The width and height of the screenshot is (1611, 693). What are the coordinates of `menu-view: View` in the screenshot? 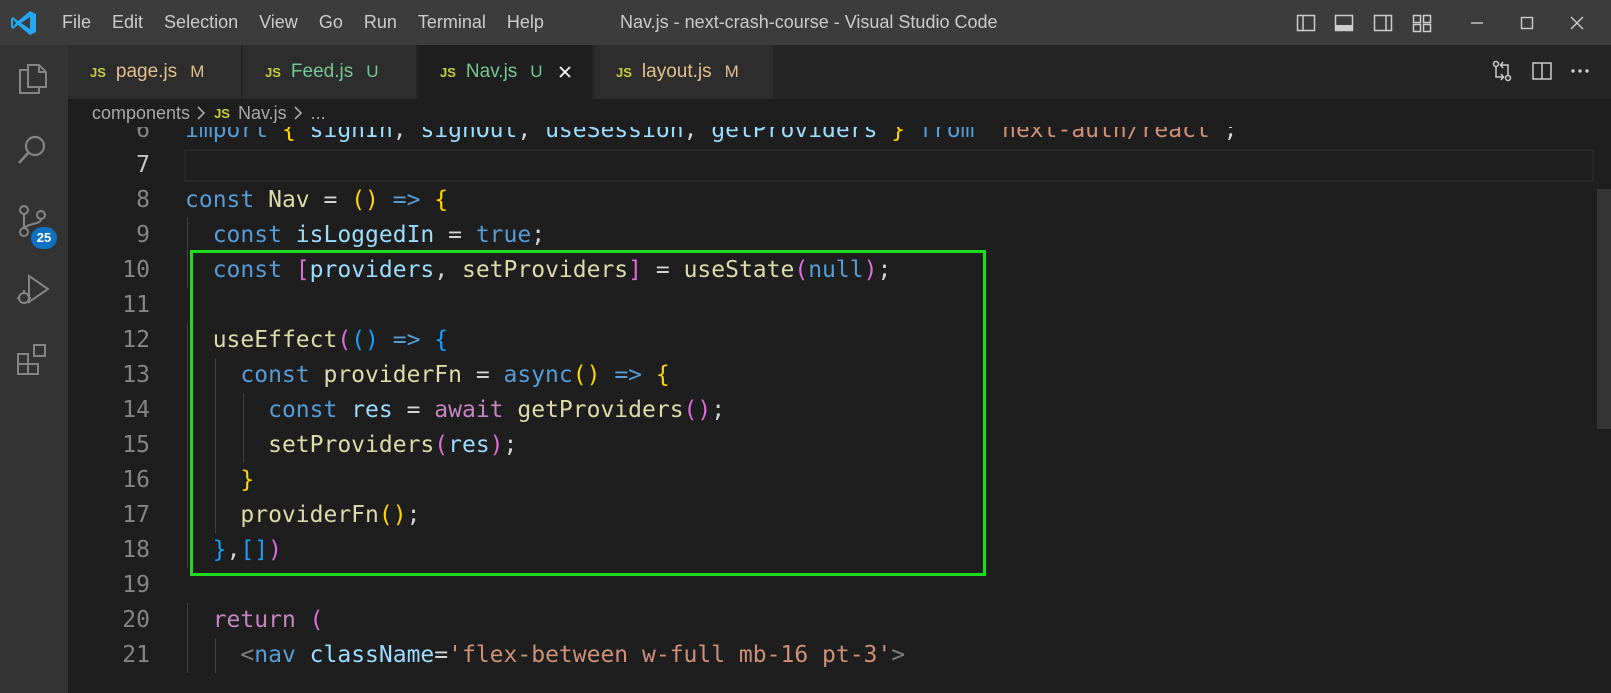 It's located at (278, 22).